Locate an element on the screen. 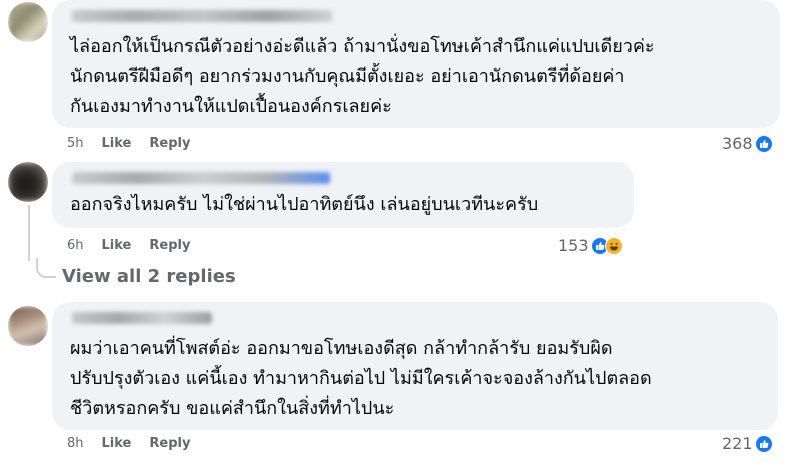 The image size is (800, 463). comment-text-line: ชีวิตหรอกครับ ขอแค่สำนึกในสิ่งที่ทำไปนะ is located at coordinates (232, 408).